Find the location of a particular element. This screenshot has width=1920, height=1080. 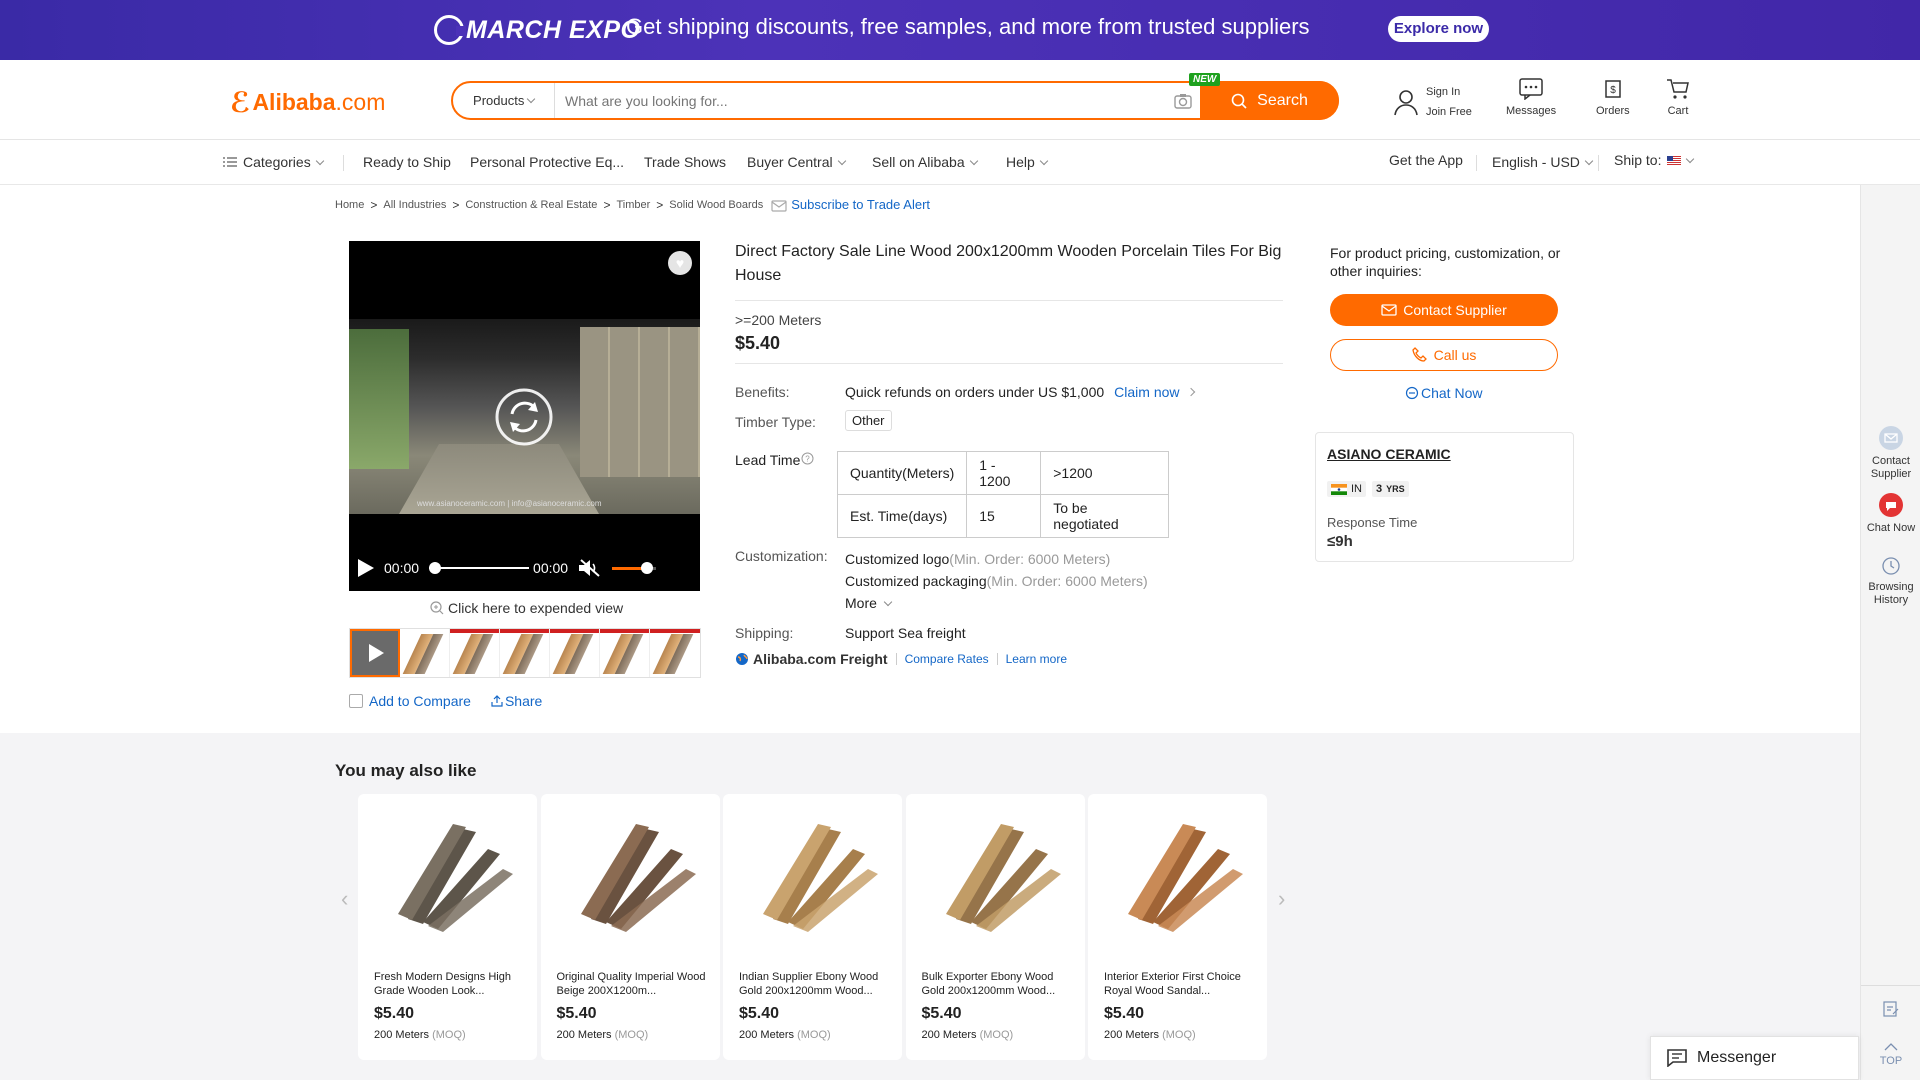

breadcrumb-construction: Construction & Real Estate is located at coordinates (531, 205).